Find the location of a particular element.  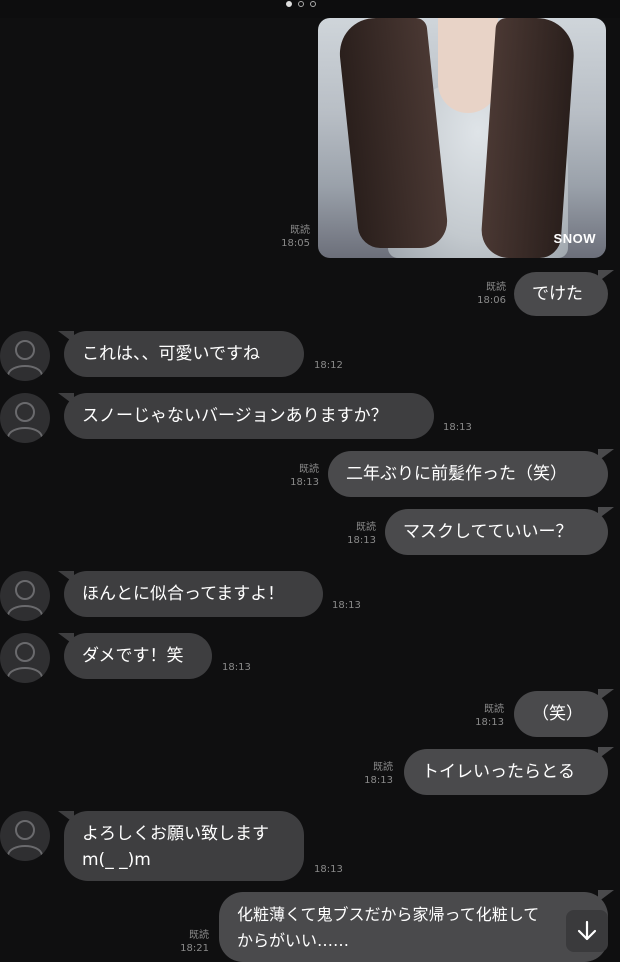

message-image: SNOW is located at coordinates (462, 138).